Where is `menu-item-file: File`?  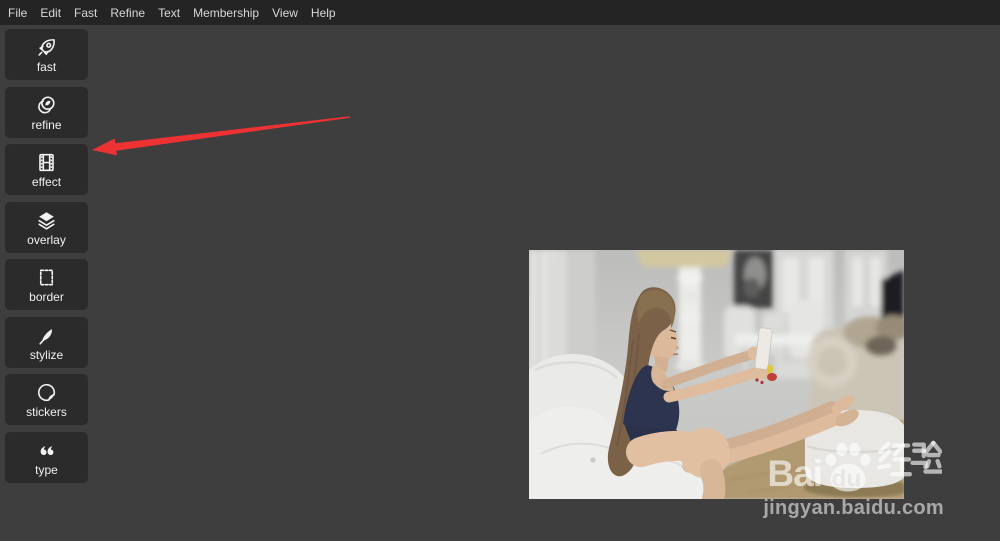
menu-item-file: File is located at coordinates (17, 13).